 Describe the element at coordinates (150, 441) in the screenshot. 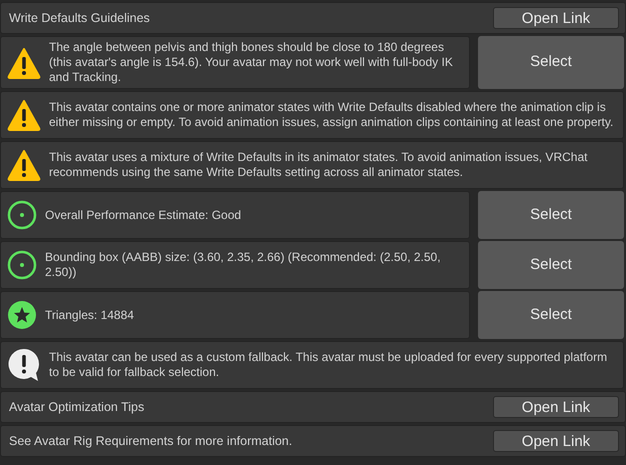

I see `link-label: See Avatar Rig Requirements for more information.` at that location.